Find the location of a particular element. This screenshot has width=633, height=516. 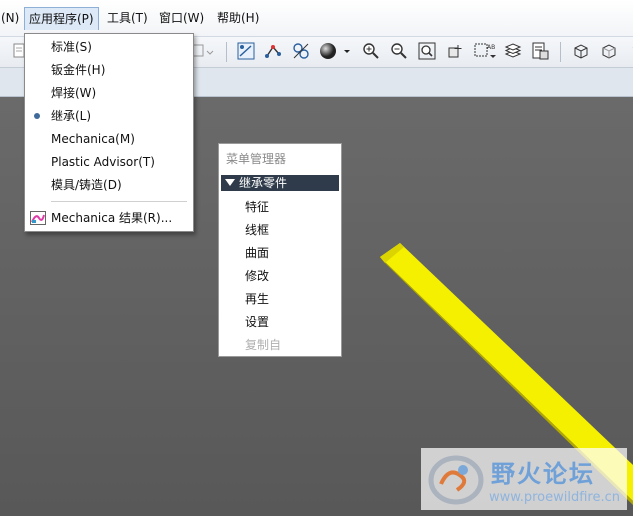

isometric-view-icon is located at coordinates (581, 51).